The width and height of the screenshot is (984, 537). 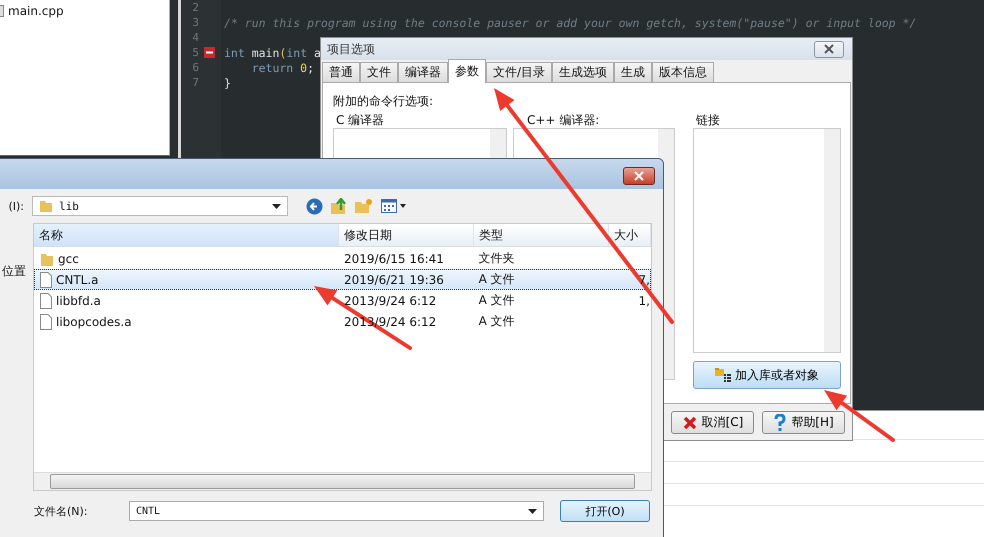 I want to click on file-row: libbfd.a 2013/9/24 6:12 A 文件 1,, so click(x=342, y=300).